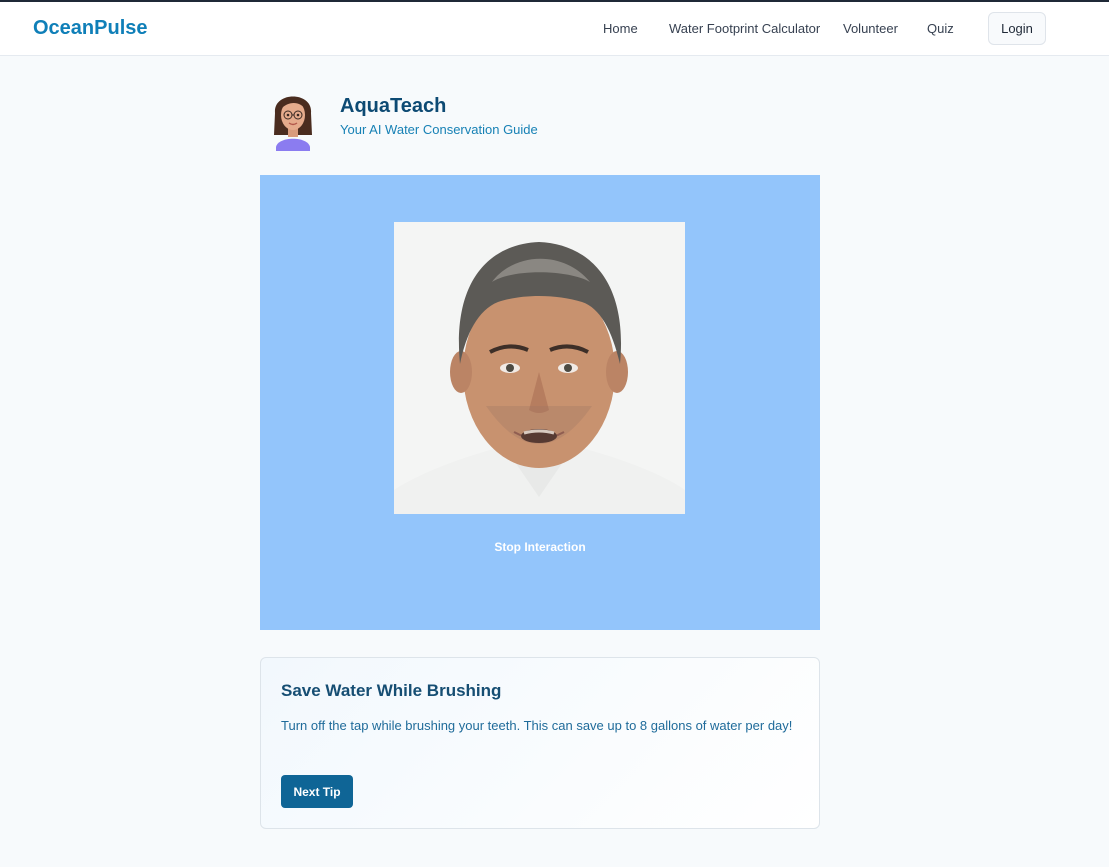  Describe the element at coordinates (439, 129) in the screenshot. I see `agent-subtitle: Your AI Water Conservation Guide` at that location.